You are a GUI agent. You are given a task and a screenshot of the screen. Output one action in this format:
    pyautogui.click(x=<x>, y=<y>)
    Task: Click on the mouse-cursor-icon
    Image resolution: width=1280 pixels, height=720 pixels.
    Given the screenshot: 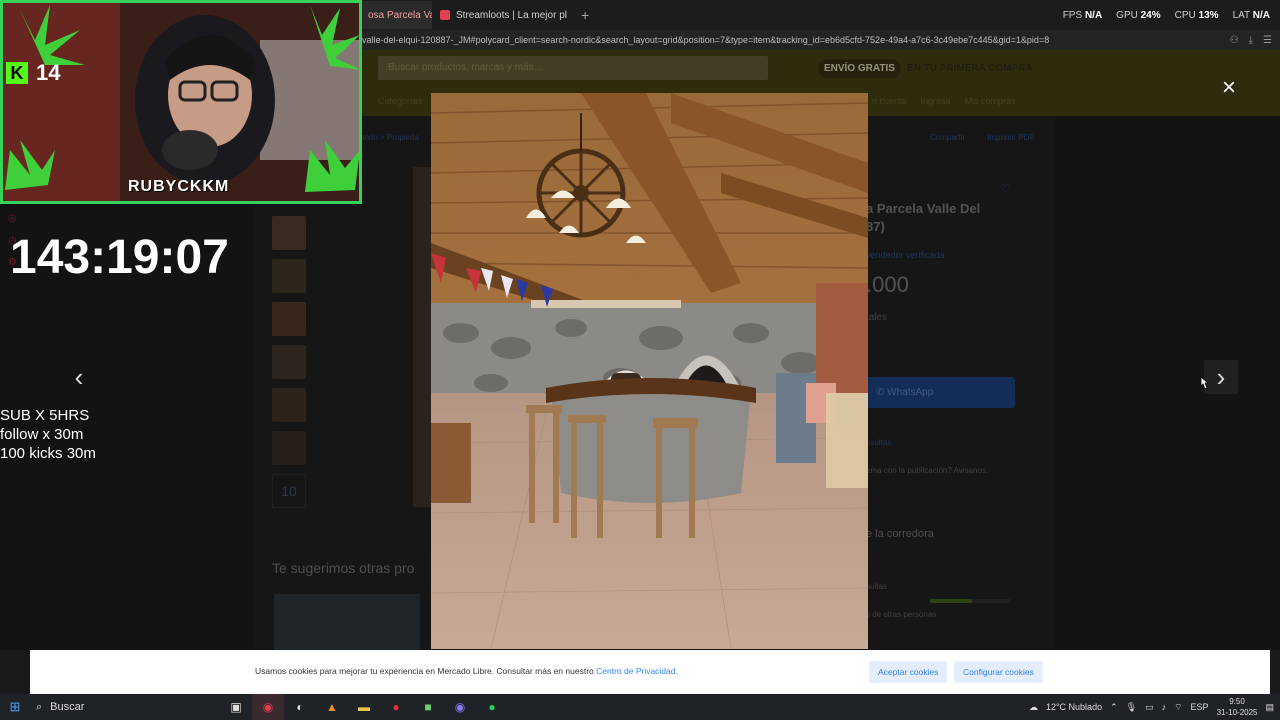 What is the action you would take?
    pyautogui.click(x=1204, y=383)
    